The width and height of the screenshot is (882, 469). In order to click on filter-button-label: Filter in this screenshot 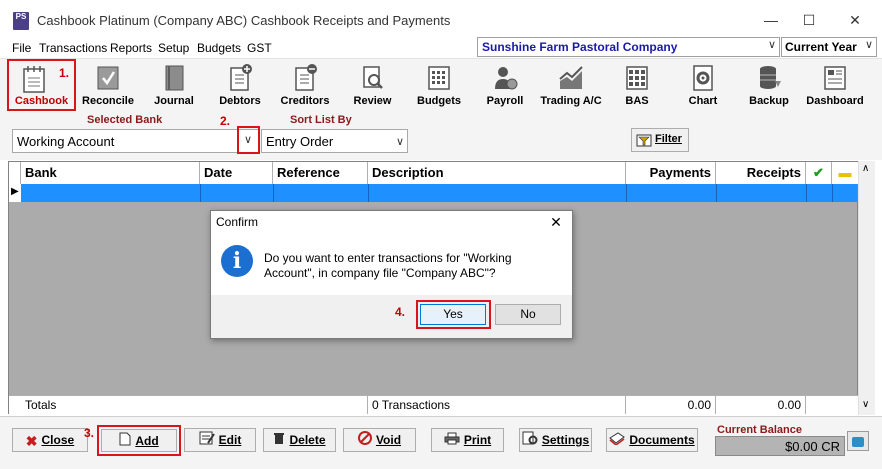, I will do `click(668, 139)`.